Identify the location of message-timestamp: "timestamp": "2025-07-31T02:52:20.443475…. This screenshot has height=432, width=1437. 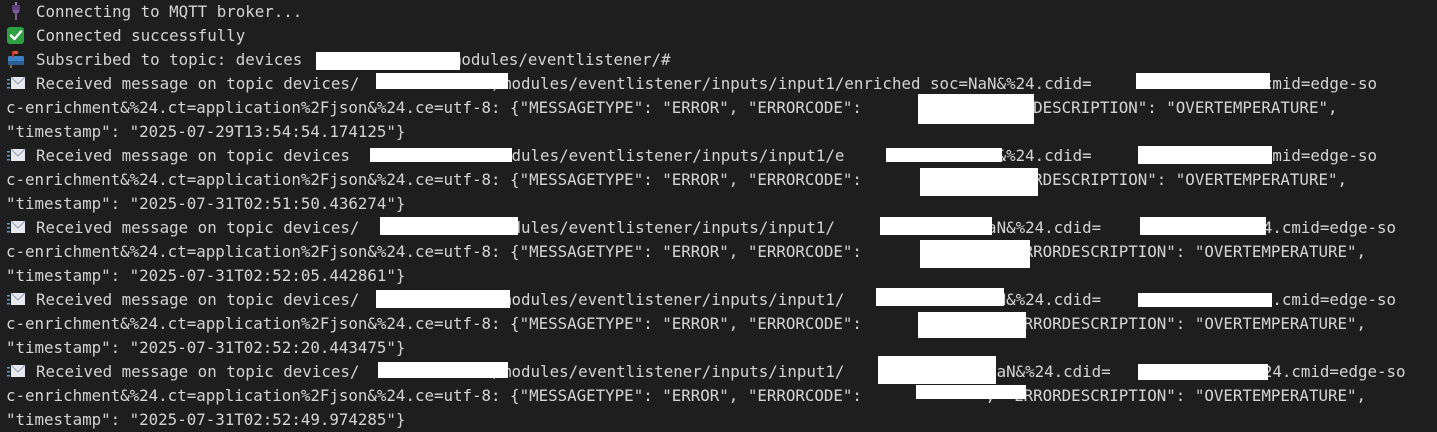
(206, 347).